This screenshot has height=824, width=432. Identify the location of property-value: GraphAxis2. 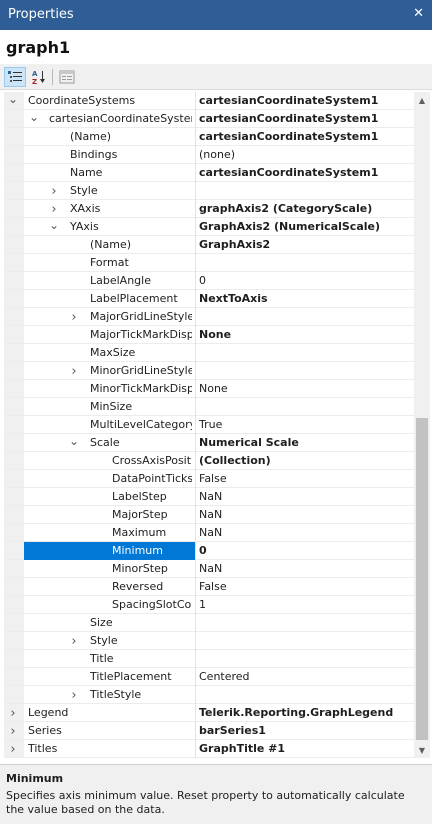
(305, 244).